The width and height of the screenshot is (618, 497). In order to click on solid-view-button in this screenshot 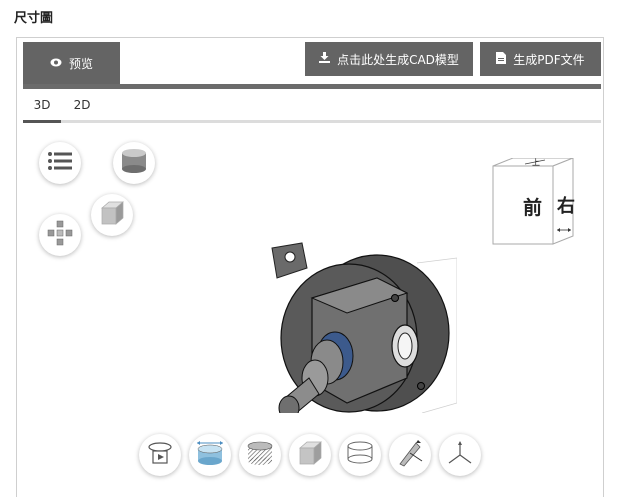, I will do `click(112, 215)`.